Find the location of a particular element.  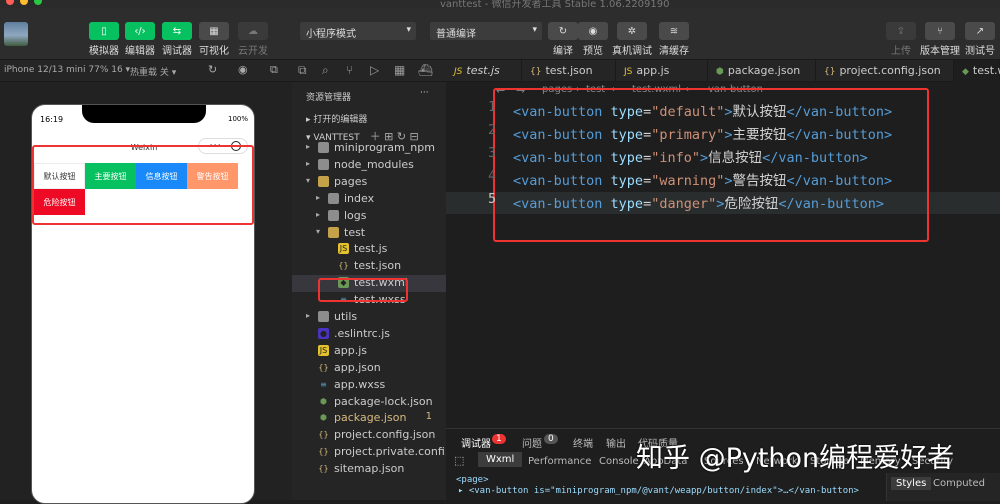

rotate-icon: ↻ is located at coordinates (212, 69).